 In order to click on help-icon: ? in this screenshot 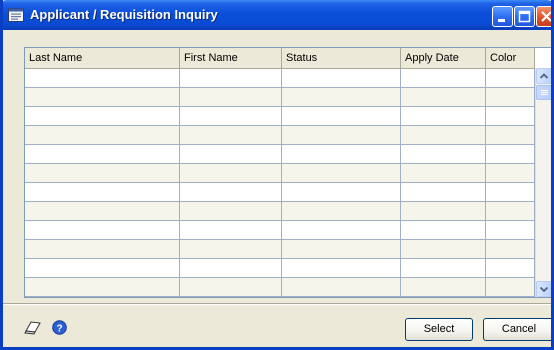, I will do `click(59, 327)`.